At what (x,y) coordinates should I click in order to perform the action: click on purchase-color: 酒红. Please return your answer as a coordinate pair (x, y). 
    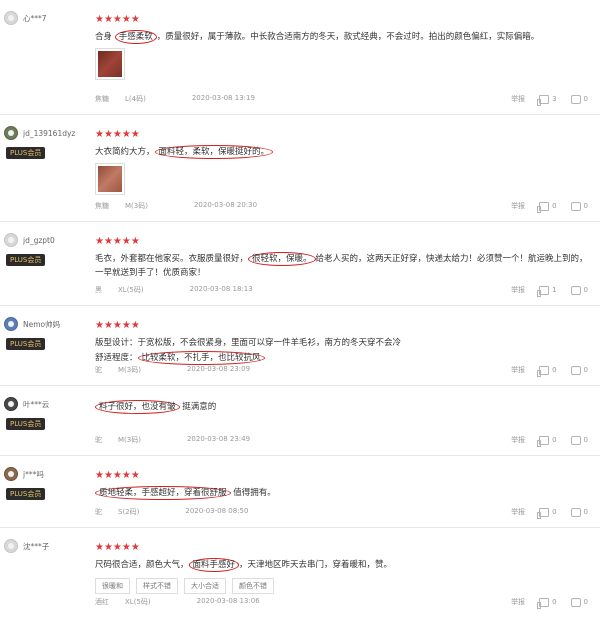
    Looking at the image, I should click on (102, 602).